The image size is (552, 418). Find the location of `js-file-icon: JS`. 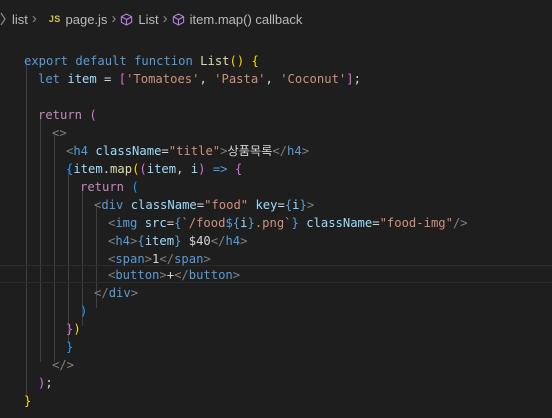

js-file-icon: JS is located at coordinates (54, 19).